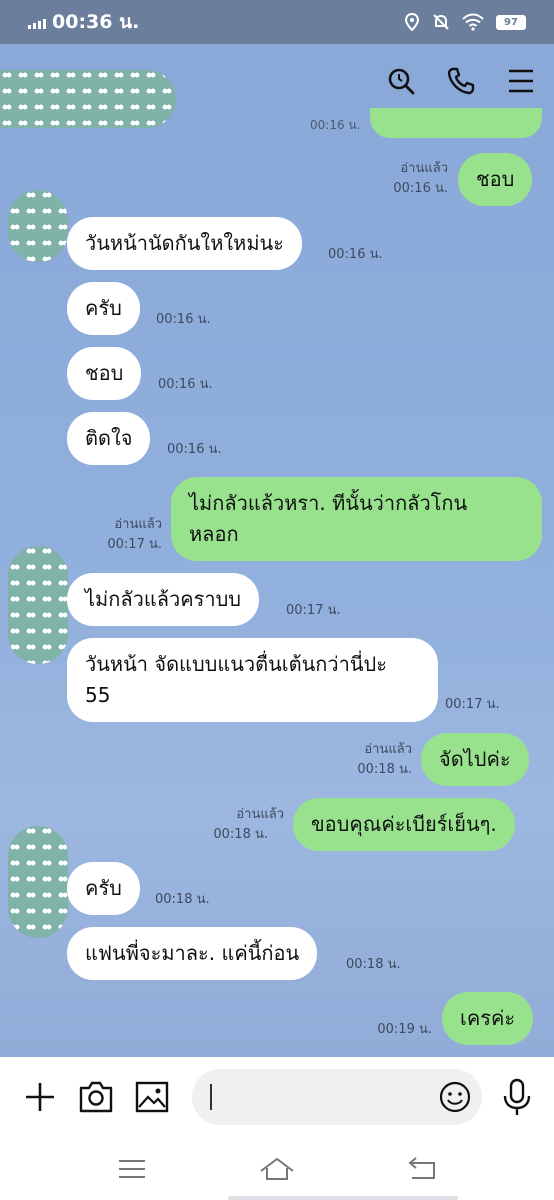 The width and height of the screenshot is (554, 1200). What do you see at coordinates (422, 1169) in the screenshot?
I see `back-icon` at bounding box center [422, 1169].